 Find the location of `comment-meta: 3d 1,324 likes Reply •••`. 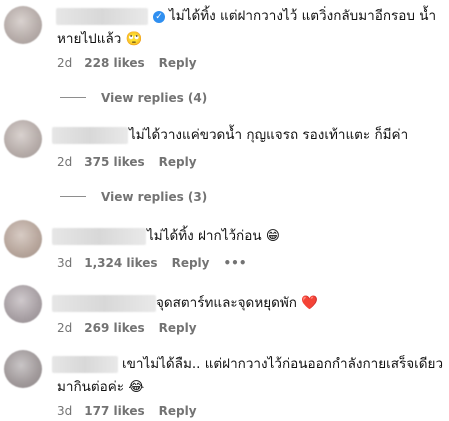

comment-meta: 3d 1,324 likes Reply ••• is located at coordinates (159, 263).